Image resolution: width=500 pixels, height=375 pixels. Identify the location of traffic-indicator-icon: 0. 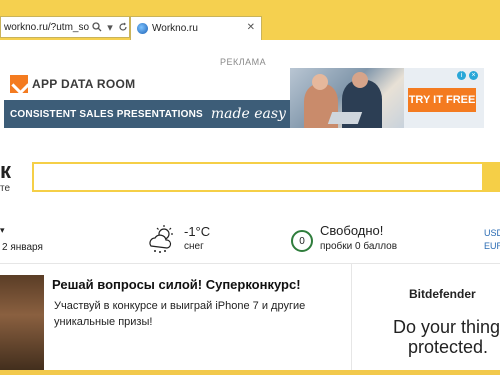
(302, 241).